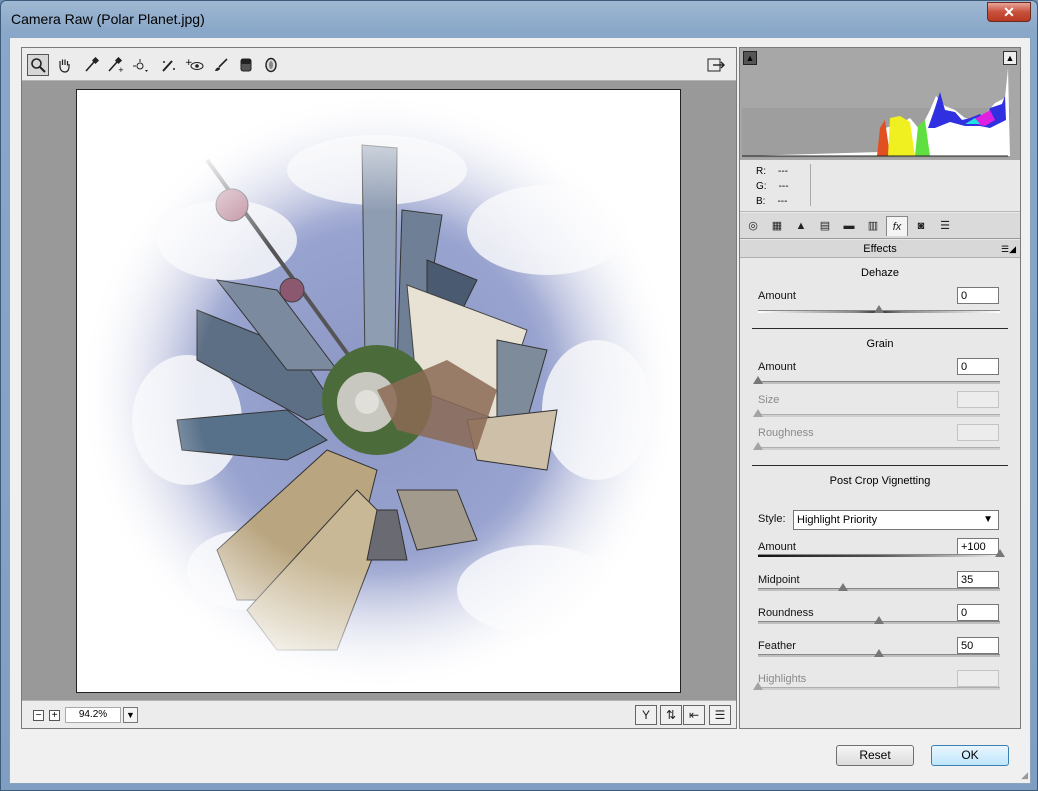  I want to click on dehaze-title: Dehaze, so click(880, 273).